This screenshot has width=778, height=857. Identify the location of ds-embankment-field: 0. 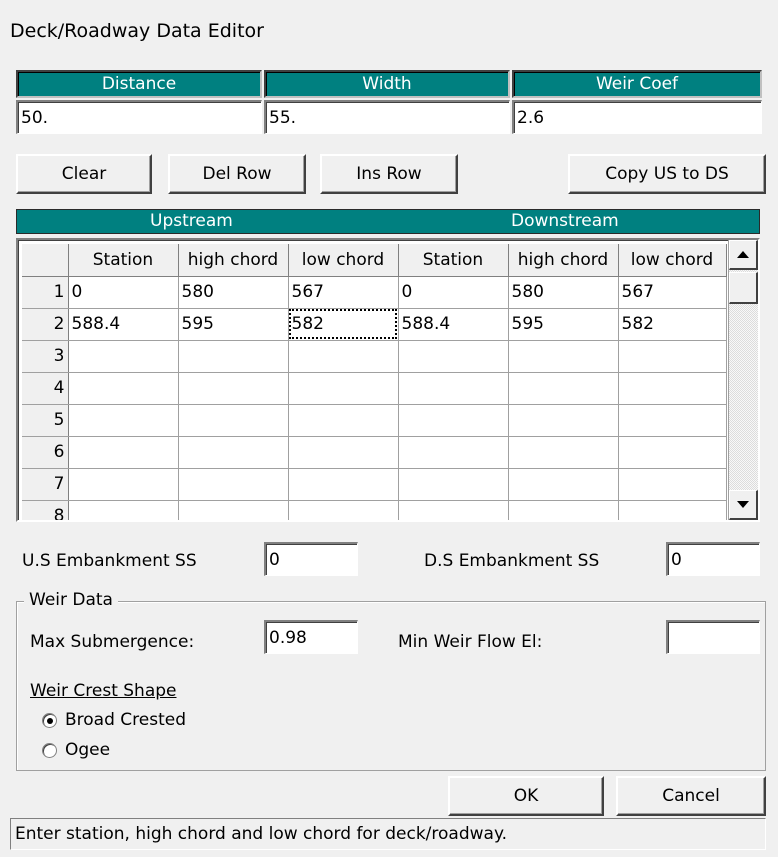
(713, 559).